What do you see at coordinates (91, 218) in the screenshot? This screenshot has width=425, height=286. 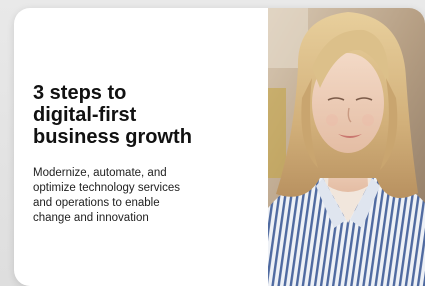 I see `description-line: change and innovation` at bounding box center [91, 218].